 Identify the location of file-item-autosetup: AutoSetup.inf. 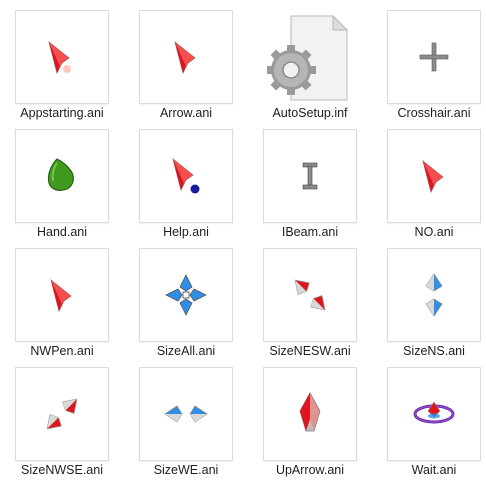
(310, 60).